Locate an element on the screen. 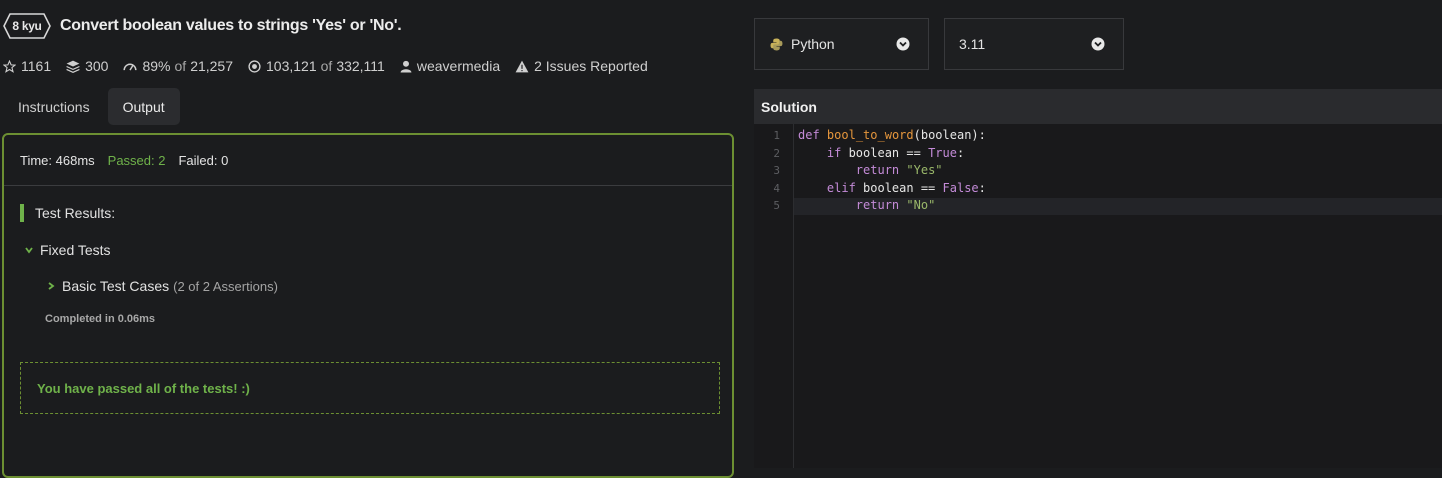 The width and height of the screenshot is (1442, 478). user-icon is located at coordinates (406, 66).